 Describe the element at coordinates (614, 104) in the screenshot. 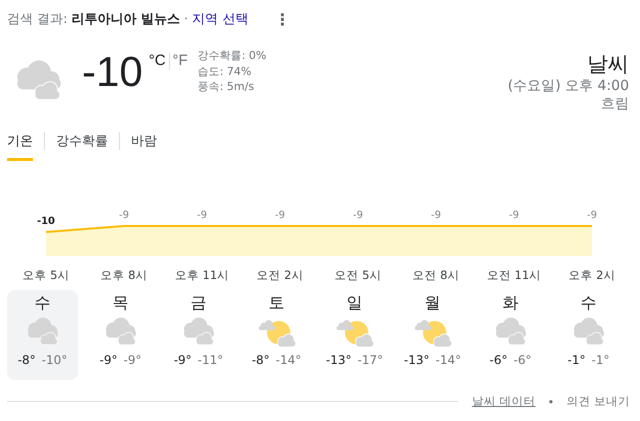

I see `weather-condition: 흐림` at that location.